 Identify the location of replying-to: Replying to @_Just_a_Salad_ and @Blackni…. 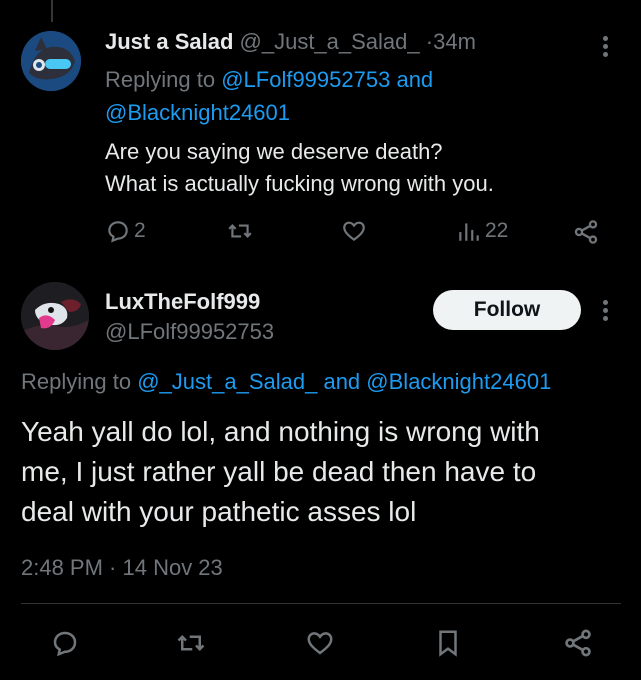
(286, 382).